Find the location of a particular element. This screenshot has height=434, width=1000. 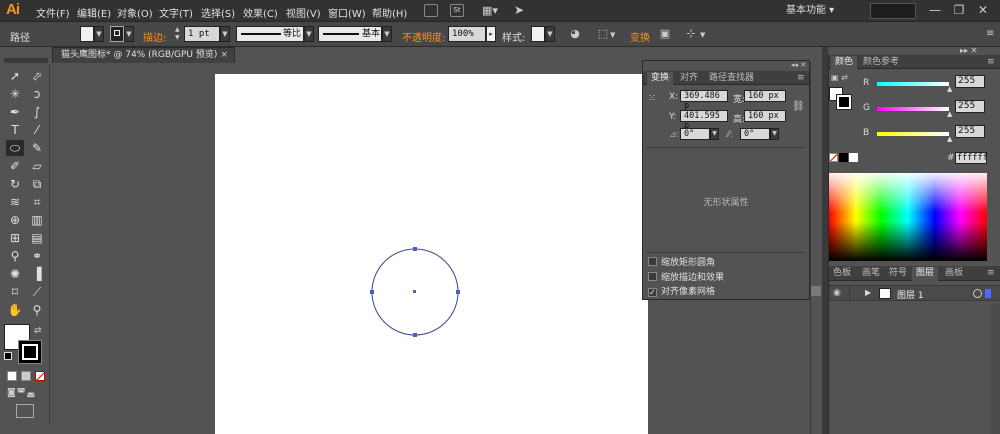

dock-collapse-icon: ▸▸ ✕ is located at coordinates (968, 50).